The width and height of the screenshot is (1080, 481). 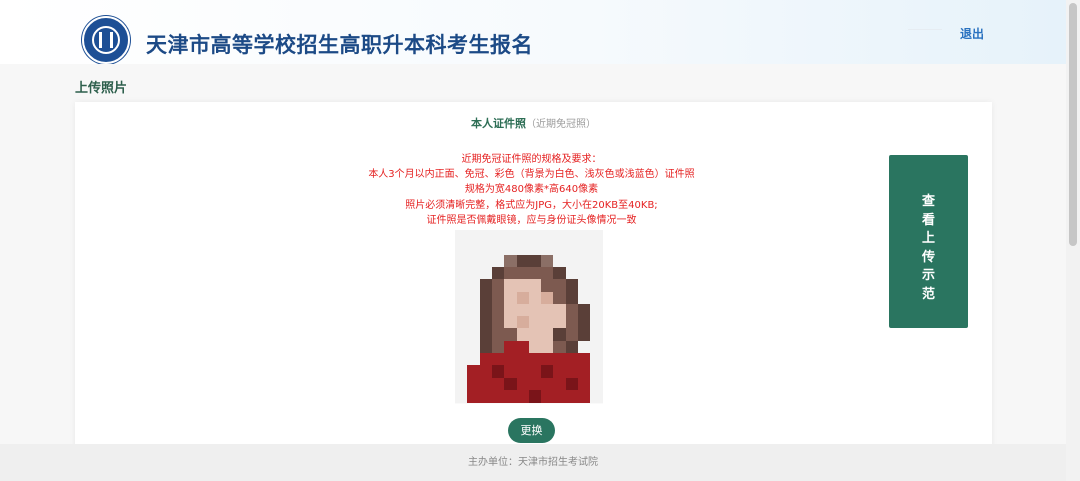 What do you see at coordinates (533, 462) in the screenshot?
I see `footer: 主办单位：天津市招生考试院` at bounding box center [533, 462].